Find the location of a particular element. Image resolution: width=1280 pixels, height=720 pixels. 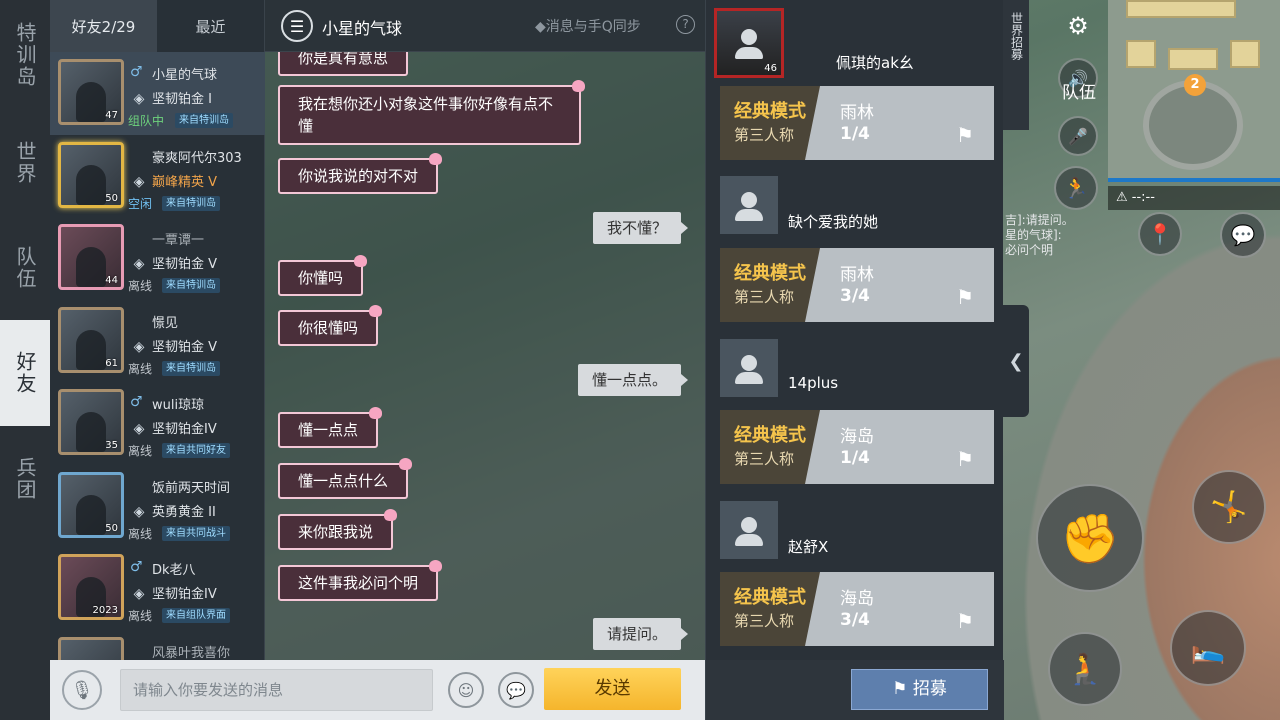

team-label: 队伍 is located at coordinates (1079, 93).